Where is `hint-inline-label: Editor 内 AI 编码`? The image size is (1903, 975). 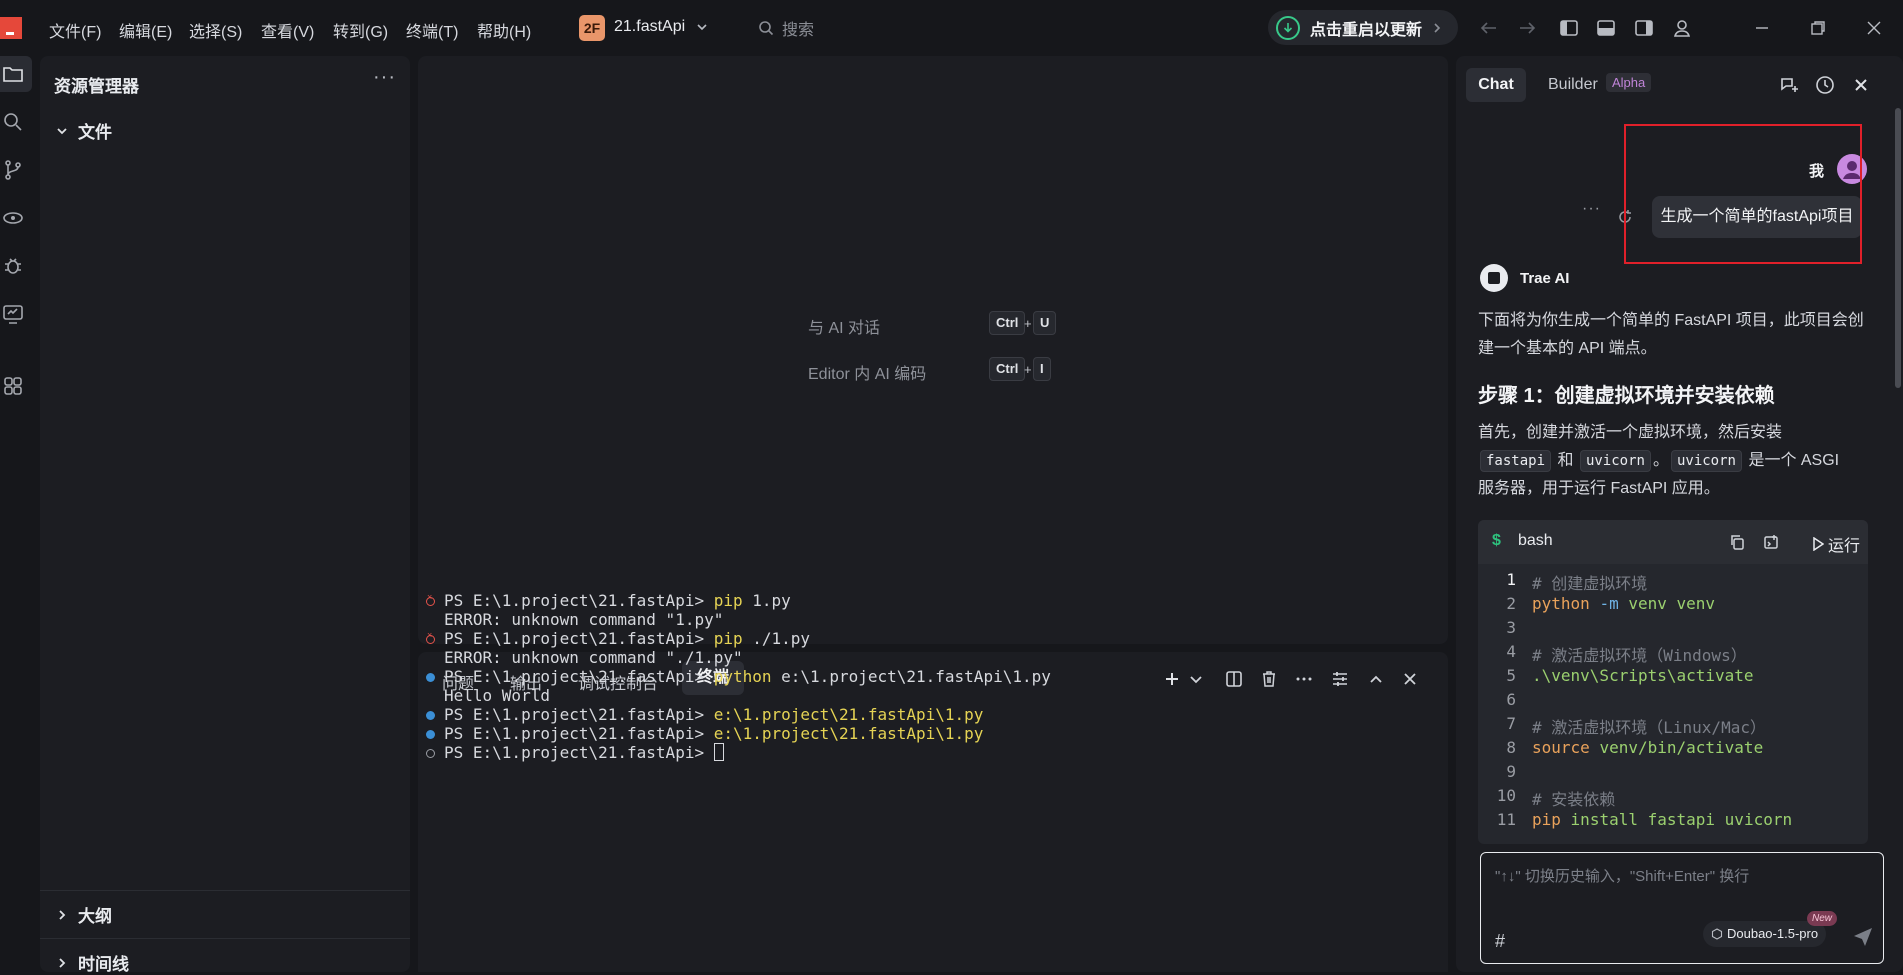 hint-inline-label: Editor 内 AI 编码 is located at coordinates (867, 374).